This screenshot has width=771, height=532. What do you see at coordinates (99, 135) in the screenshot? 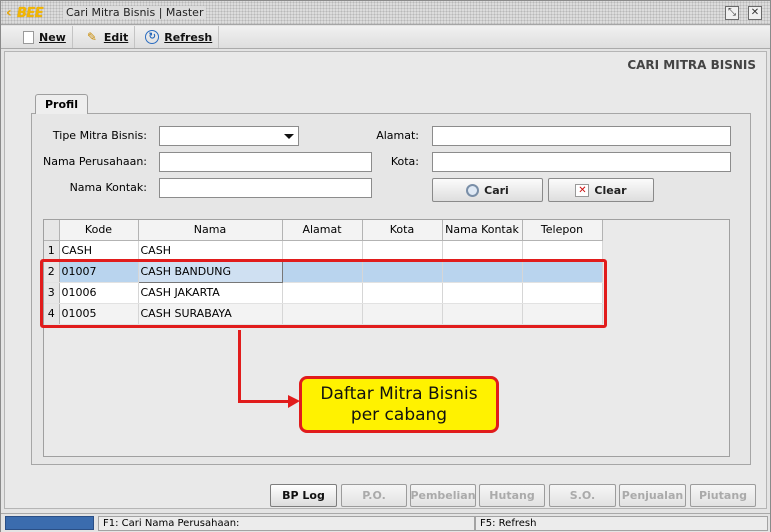
I see `tipe-mitra-label: Tipe Mitra Bisnis:` at bounding box center [99, 135].